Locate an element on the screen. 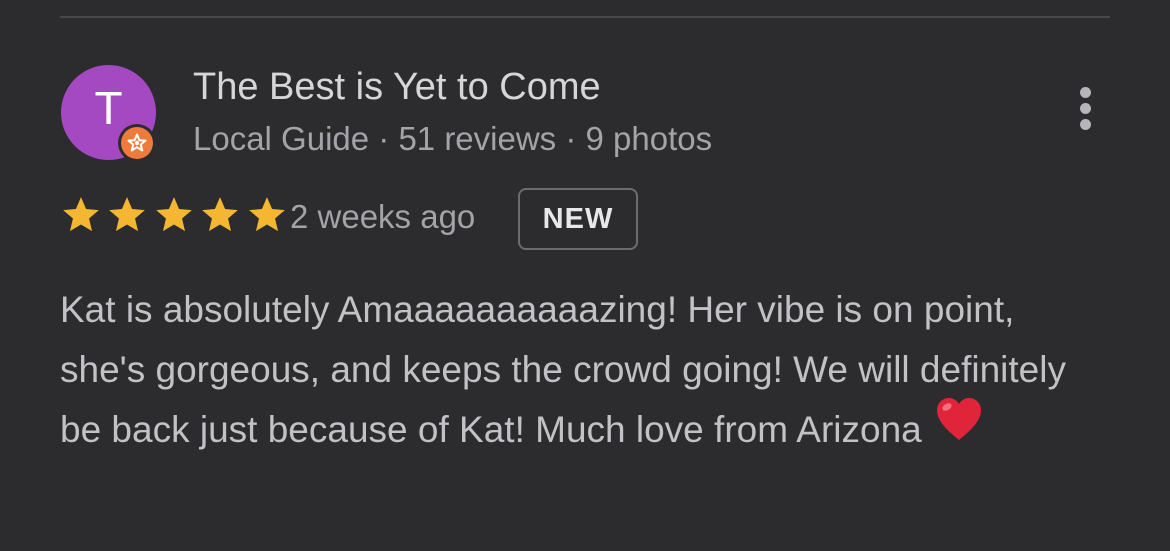 This screenshot has height=551, width=1170. reviewer-meta: Local Guide · 51 reviews · 9 photos is located at coordinates (453, 138).